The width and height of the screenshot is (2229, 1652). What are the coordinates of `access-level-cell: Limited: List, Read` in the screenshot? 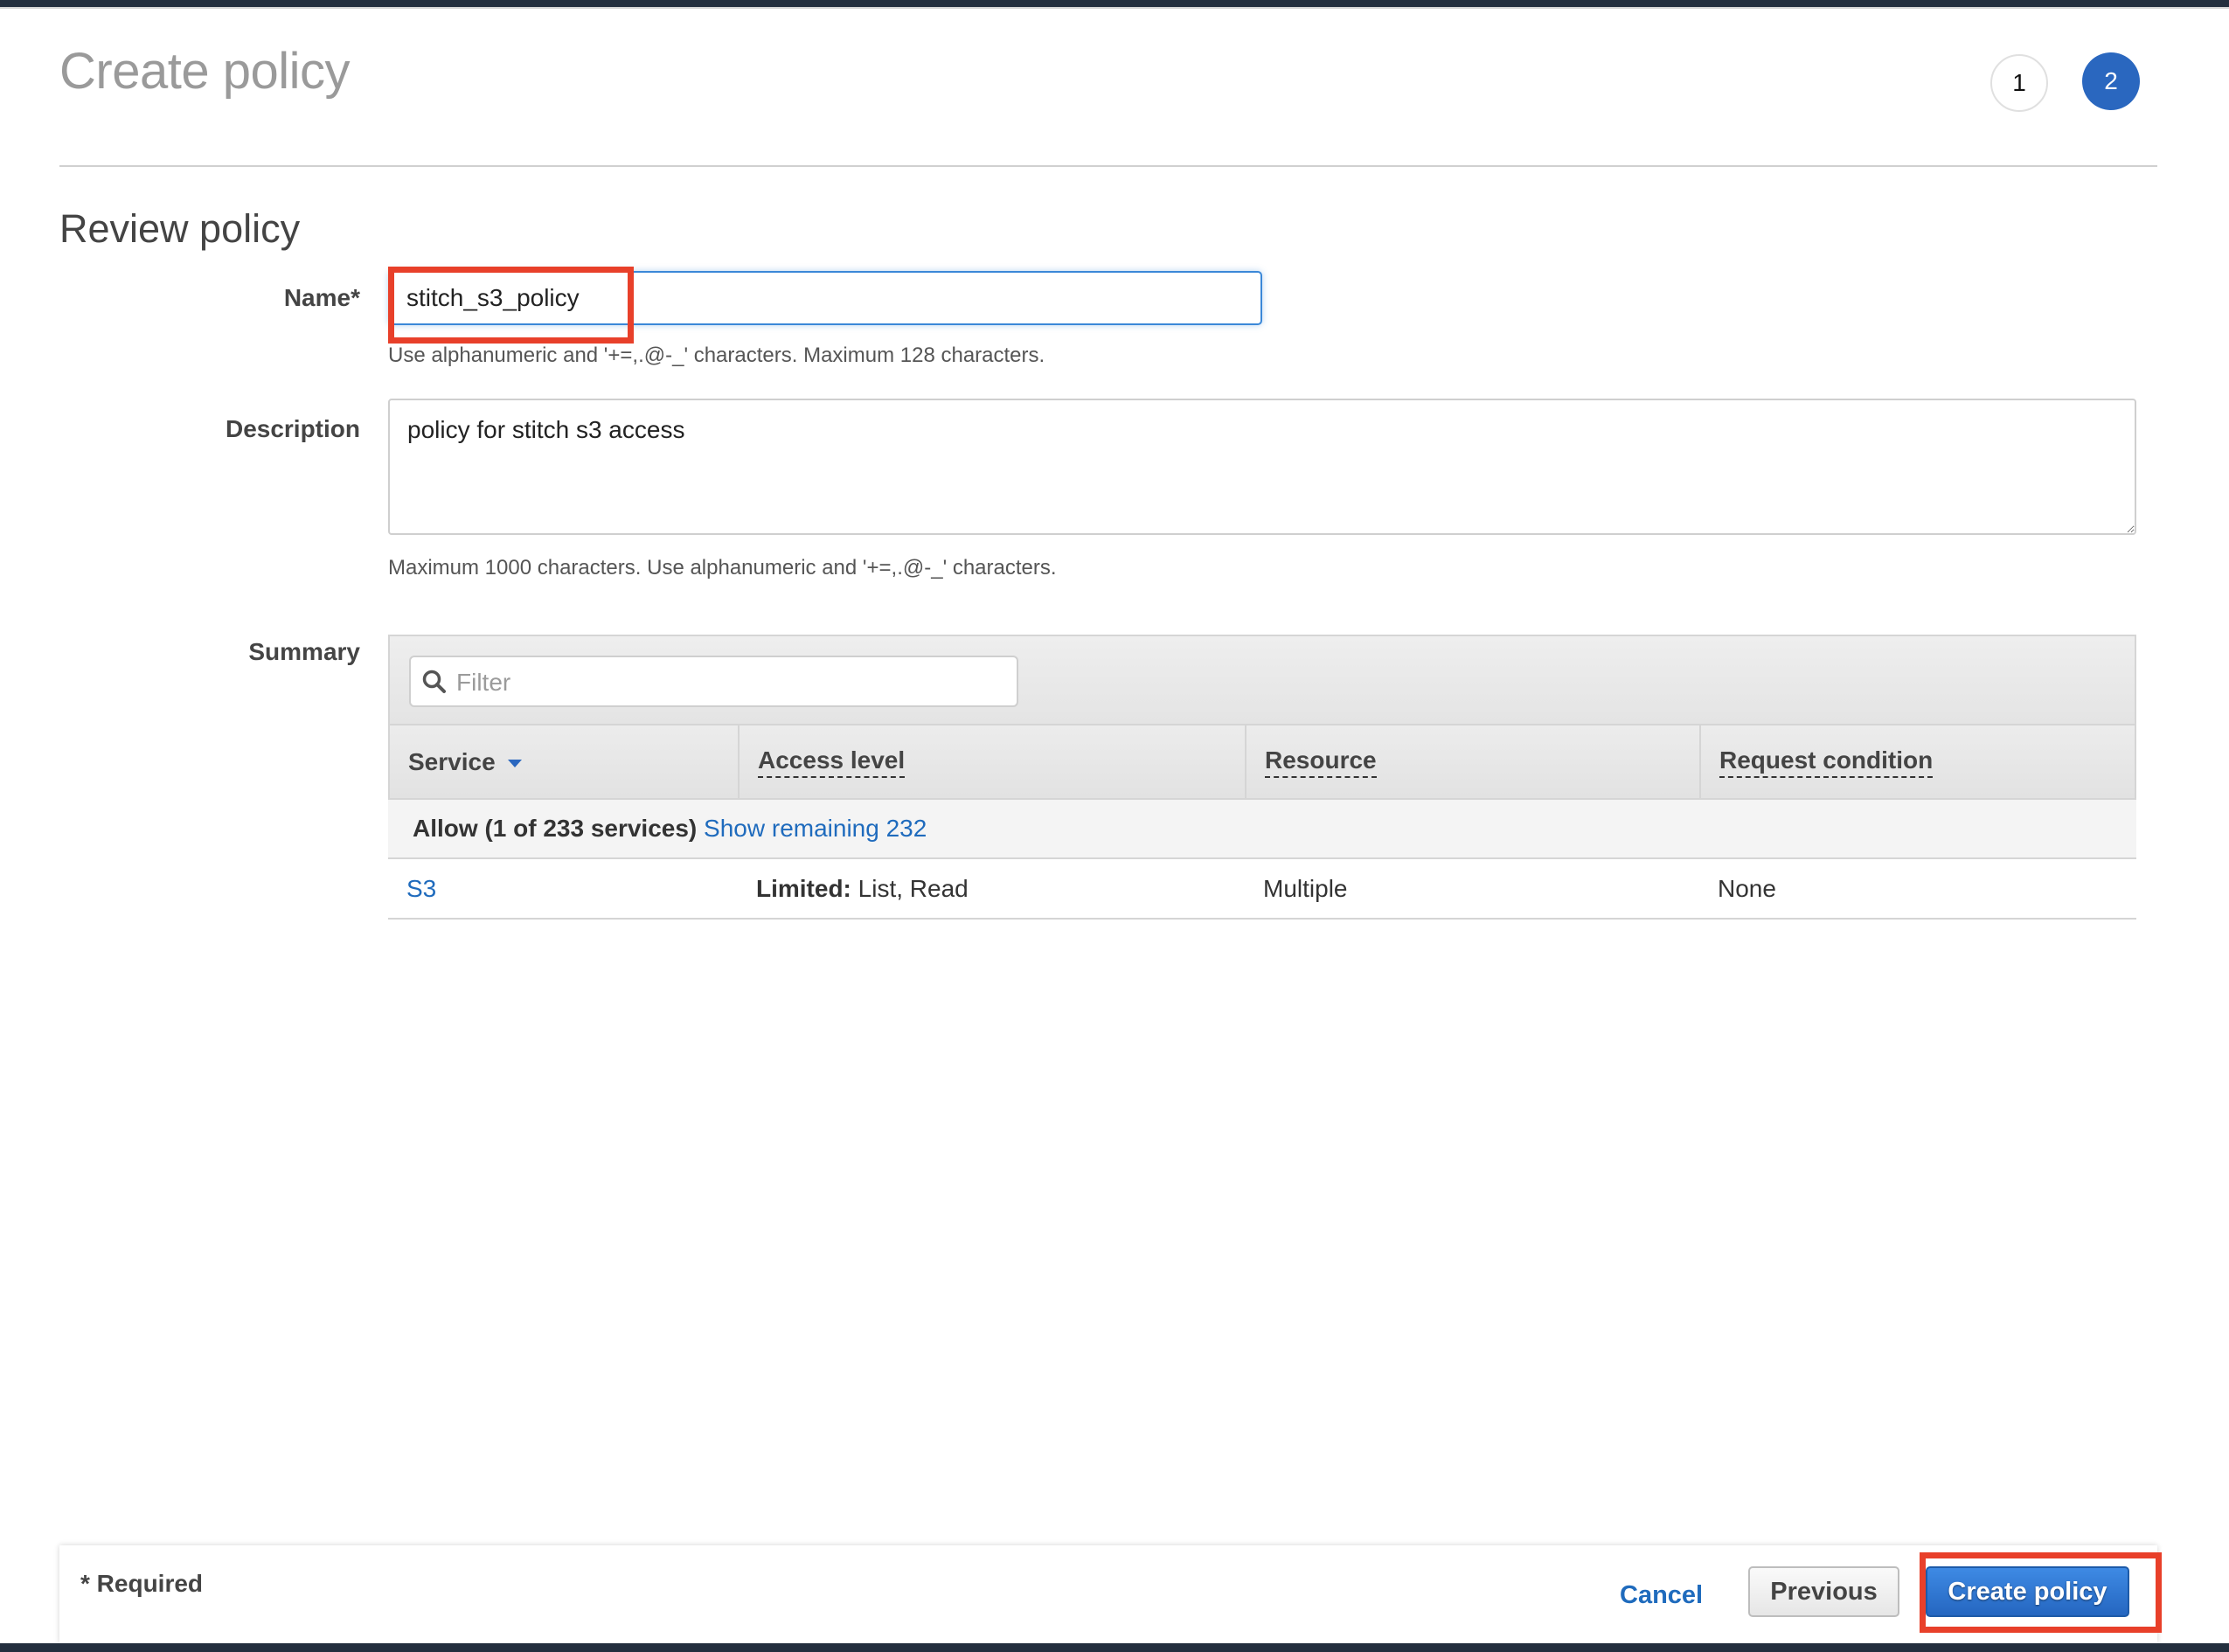 It's located at (992, 889).